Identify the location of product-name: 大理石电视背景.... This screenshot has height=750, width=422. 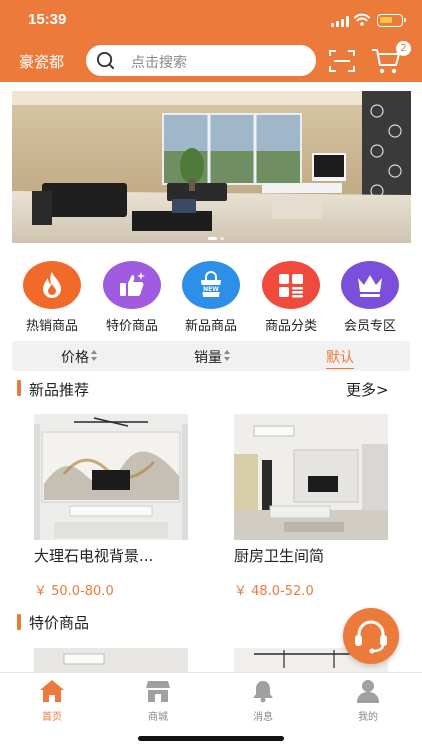
(93, 555).